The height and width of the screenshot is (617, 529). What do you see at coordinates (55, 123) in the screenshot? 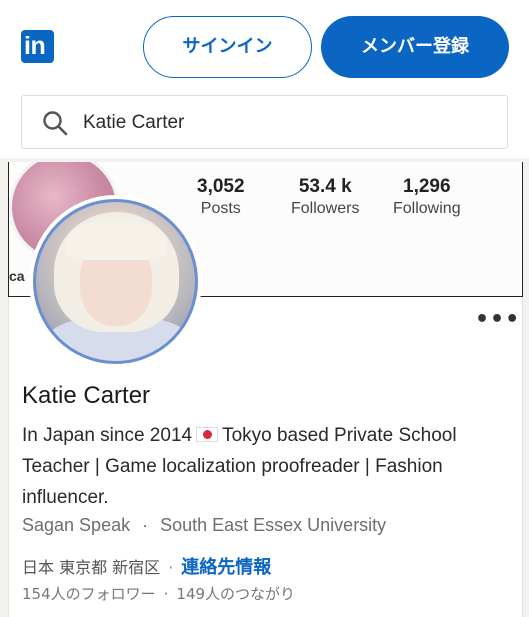
I see `search-icon` at bounding box center [55, 123].